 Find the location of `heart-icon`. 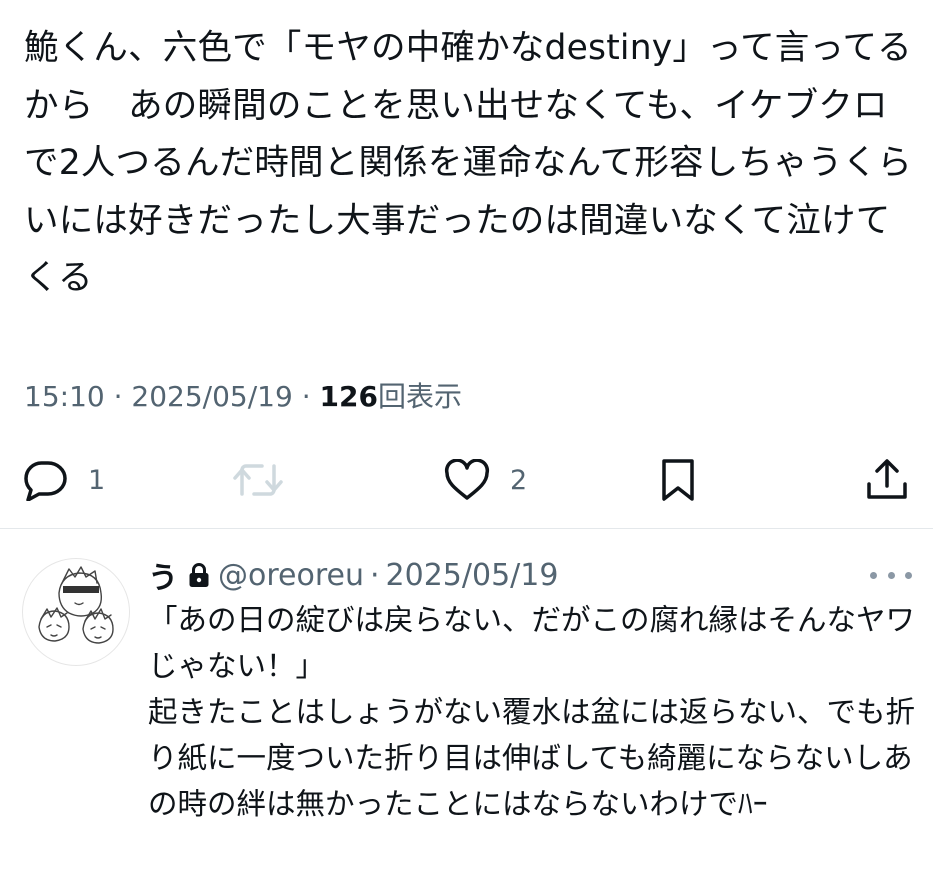

heart-icon is located at coordinates (467, 480).